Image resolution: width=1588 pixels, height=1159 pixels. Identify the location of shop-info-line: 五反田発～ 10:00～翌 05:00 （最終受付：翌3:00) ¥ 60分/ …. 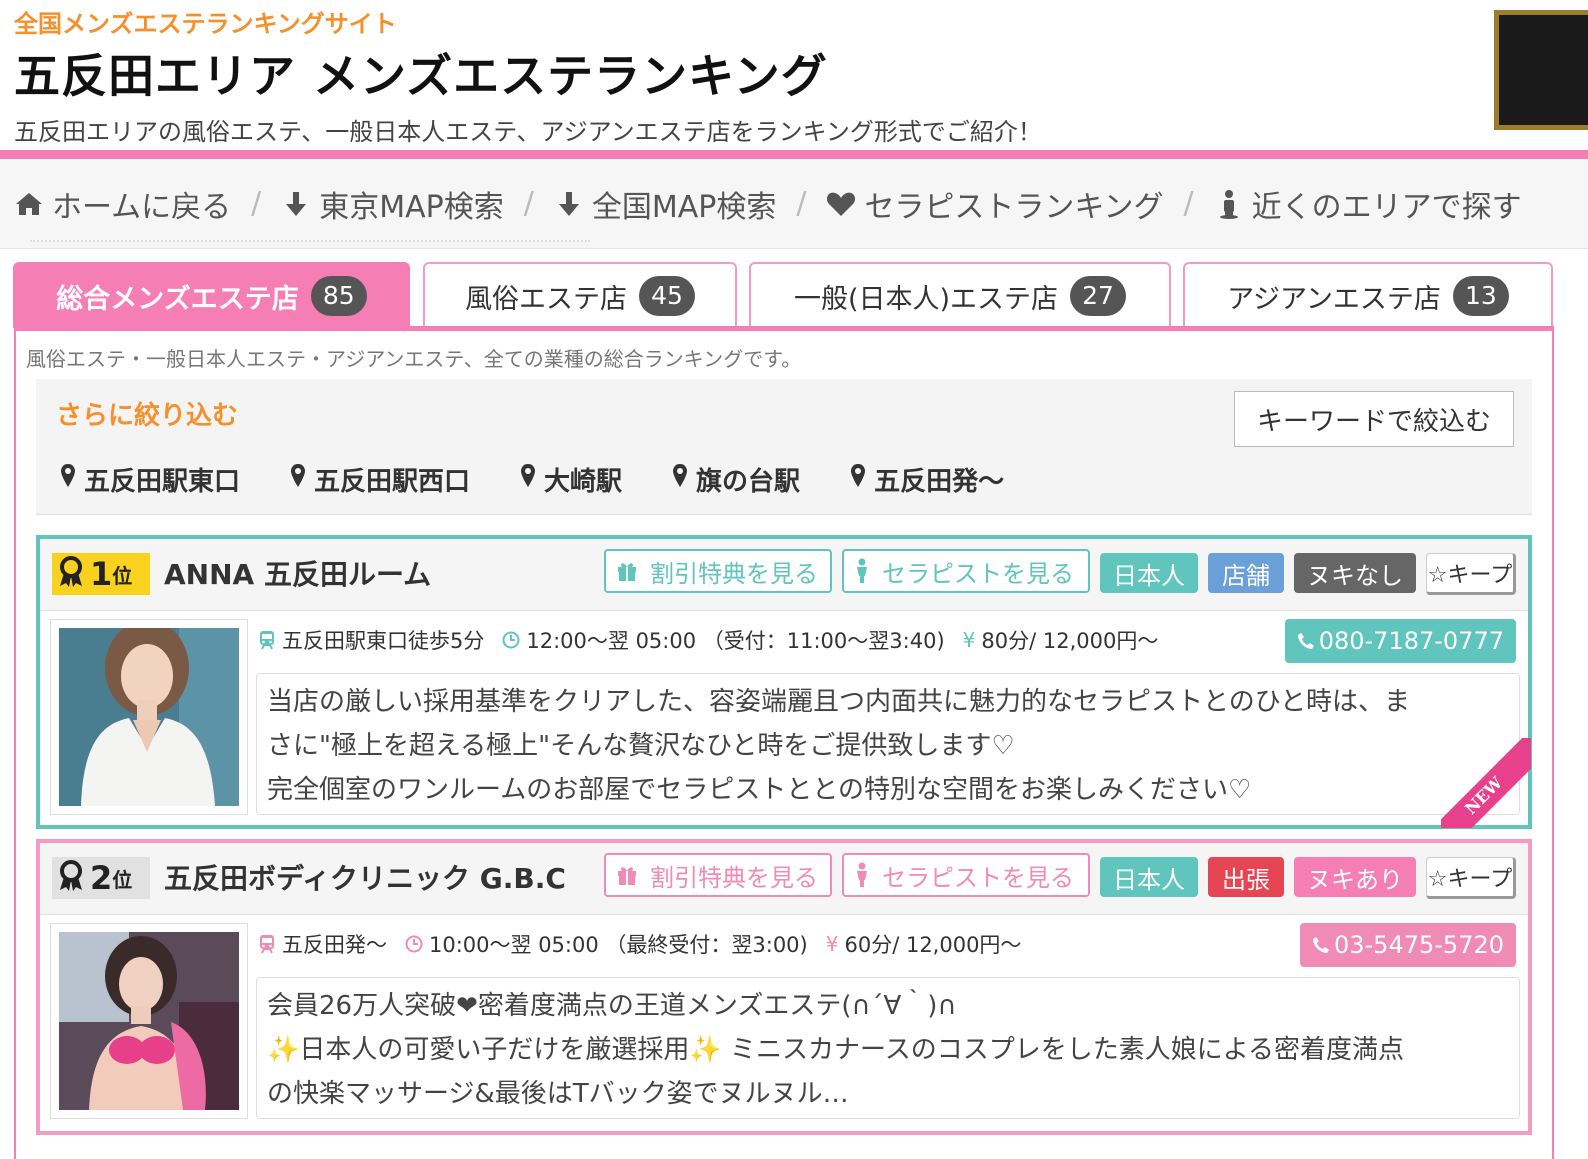
(648, 944).